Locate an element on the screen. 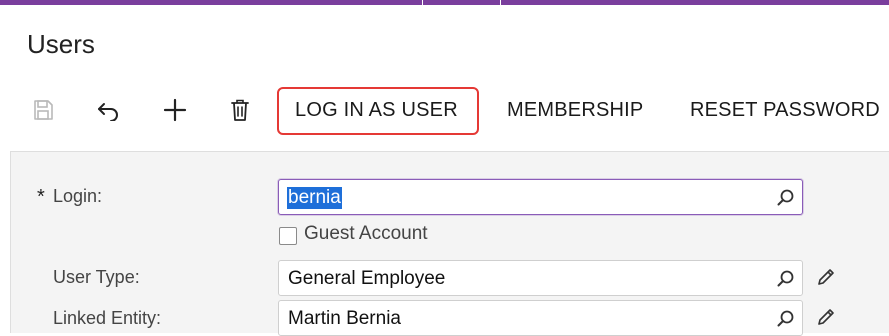  user-type-label: User Type: is located at coordinates (96, 277).